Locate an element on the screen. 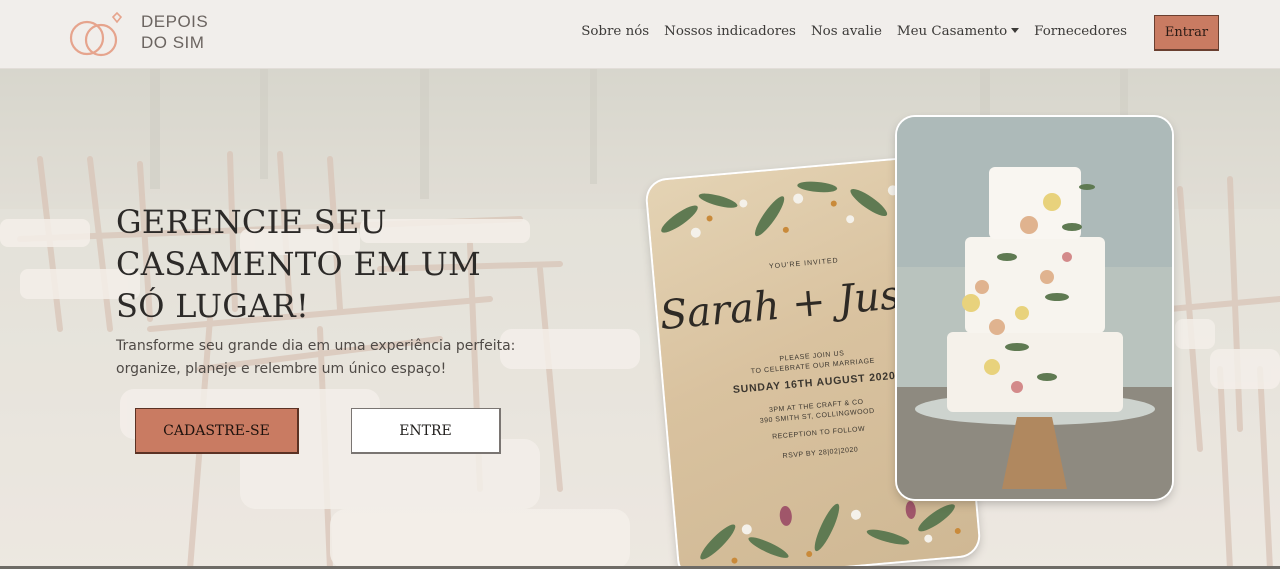  wedding-cake-image is located at coordinates (1034, 308).